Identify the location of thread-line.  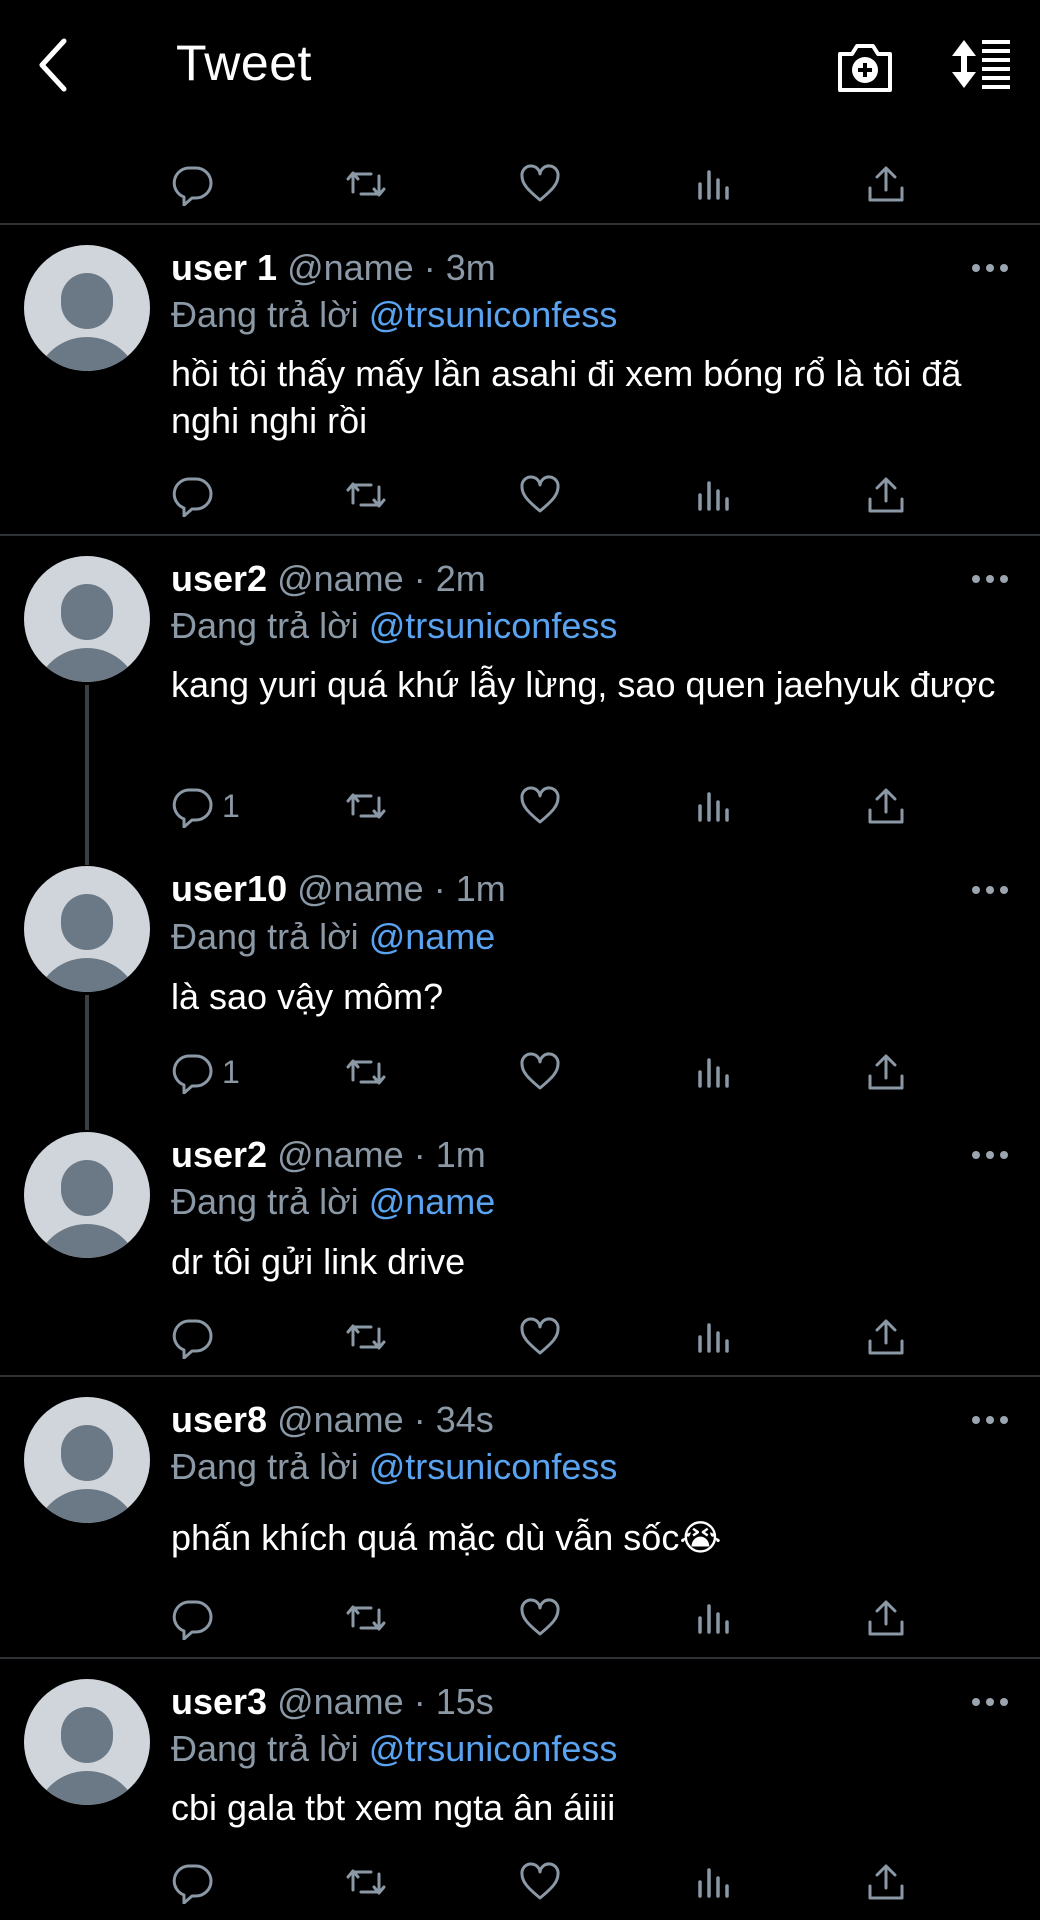
(87, 775).